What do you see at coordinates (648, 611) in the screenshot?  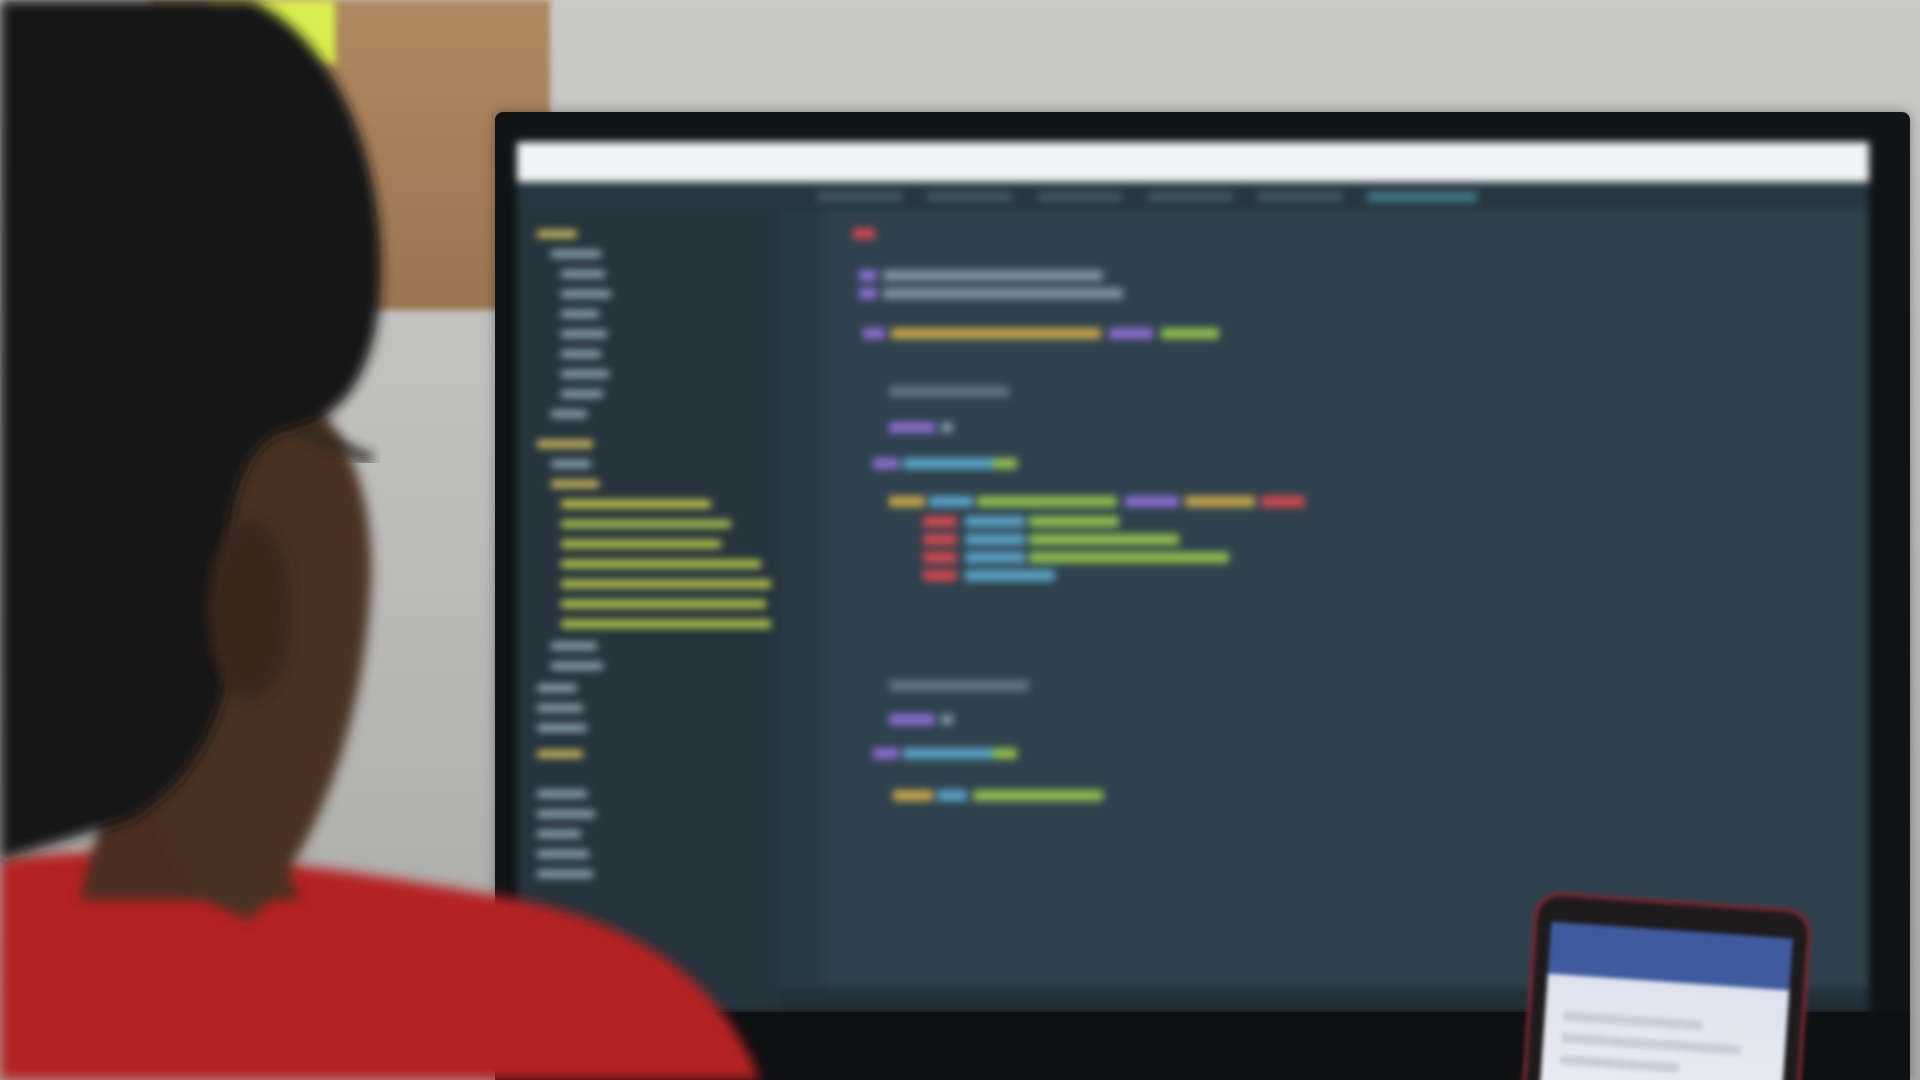 I see `file-tree-sidebar` at bounding box center [648, 611].